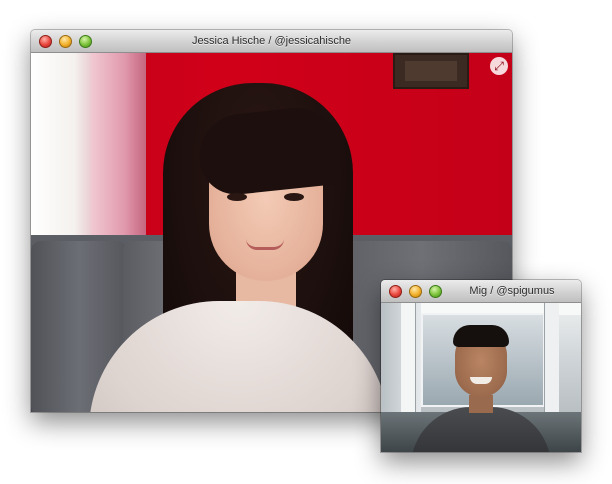 This screenshot has height=484, width=612. I want to click on expand-icon: ⤢, so click(499, 66).